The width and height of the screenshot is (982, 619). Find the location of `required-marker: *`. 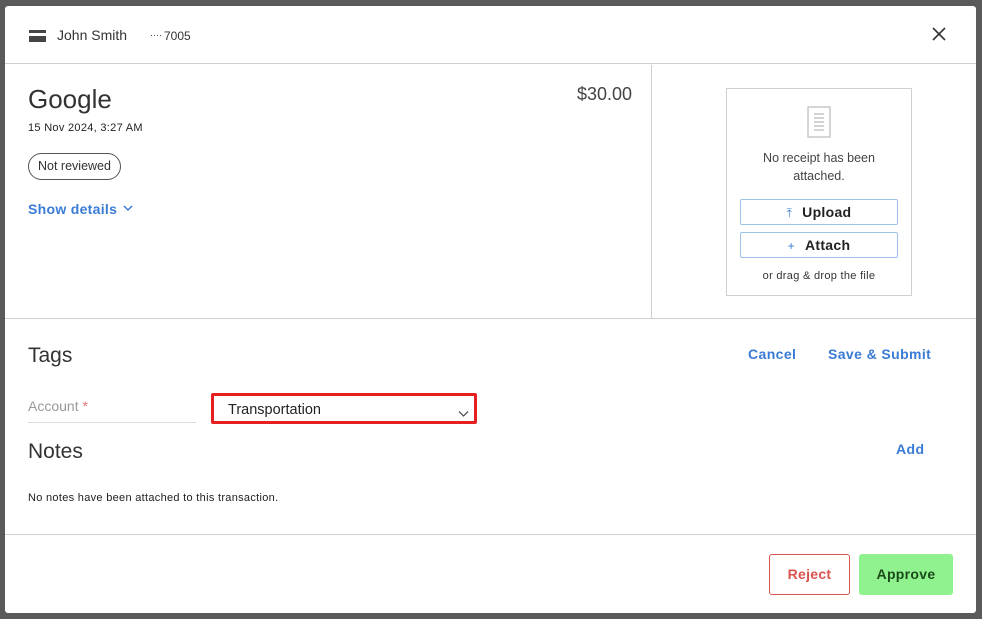

required-marker: * is located at coordinates (85, 406).